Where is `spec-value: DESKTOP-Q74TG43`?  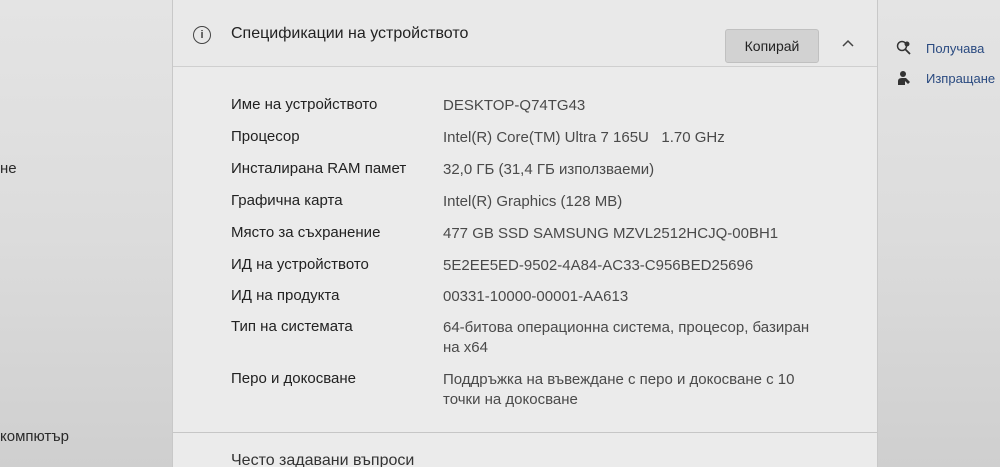
spec-value: DESKTOP-Q74TG43 is located at coordinates (514, 105).